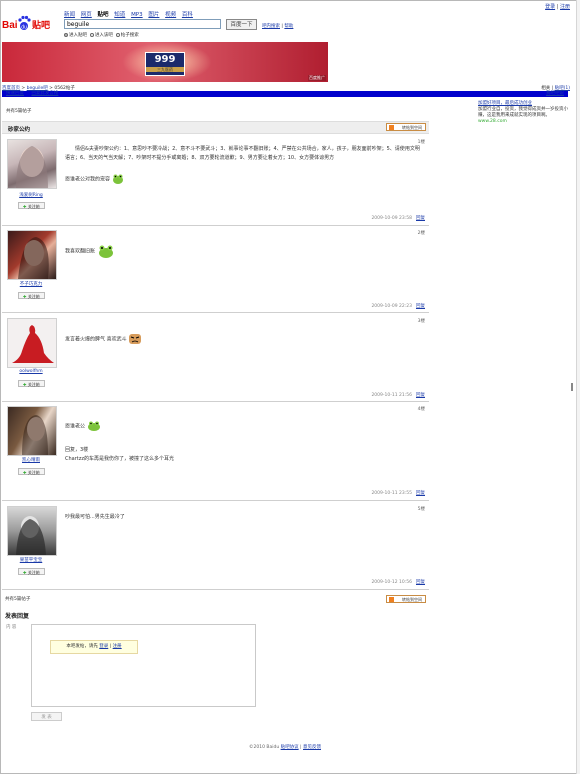  Describe the element at coordinates (241, 24) in the screenshot. I see `search-button: 百度一下` at that location.